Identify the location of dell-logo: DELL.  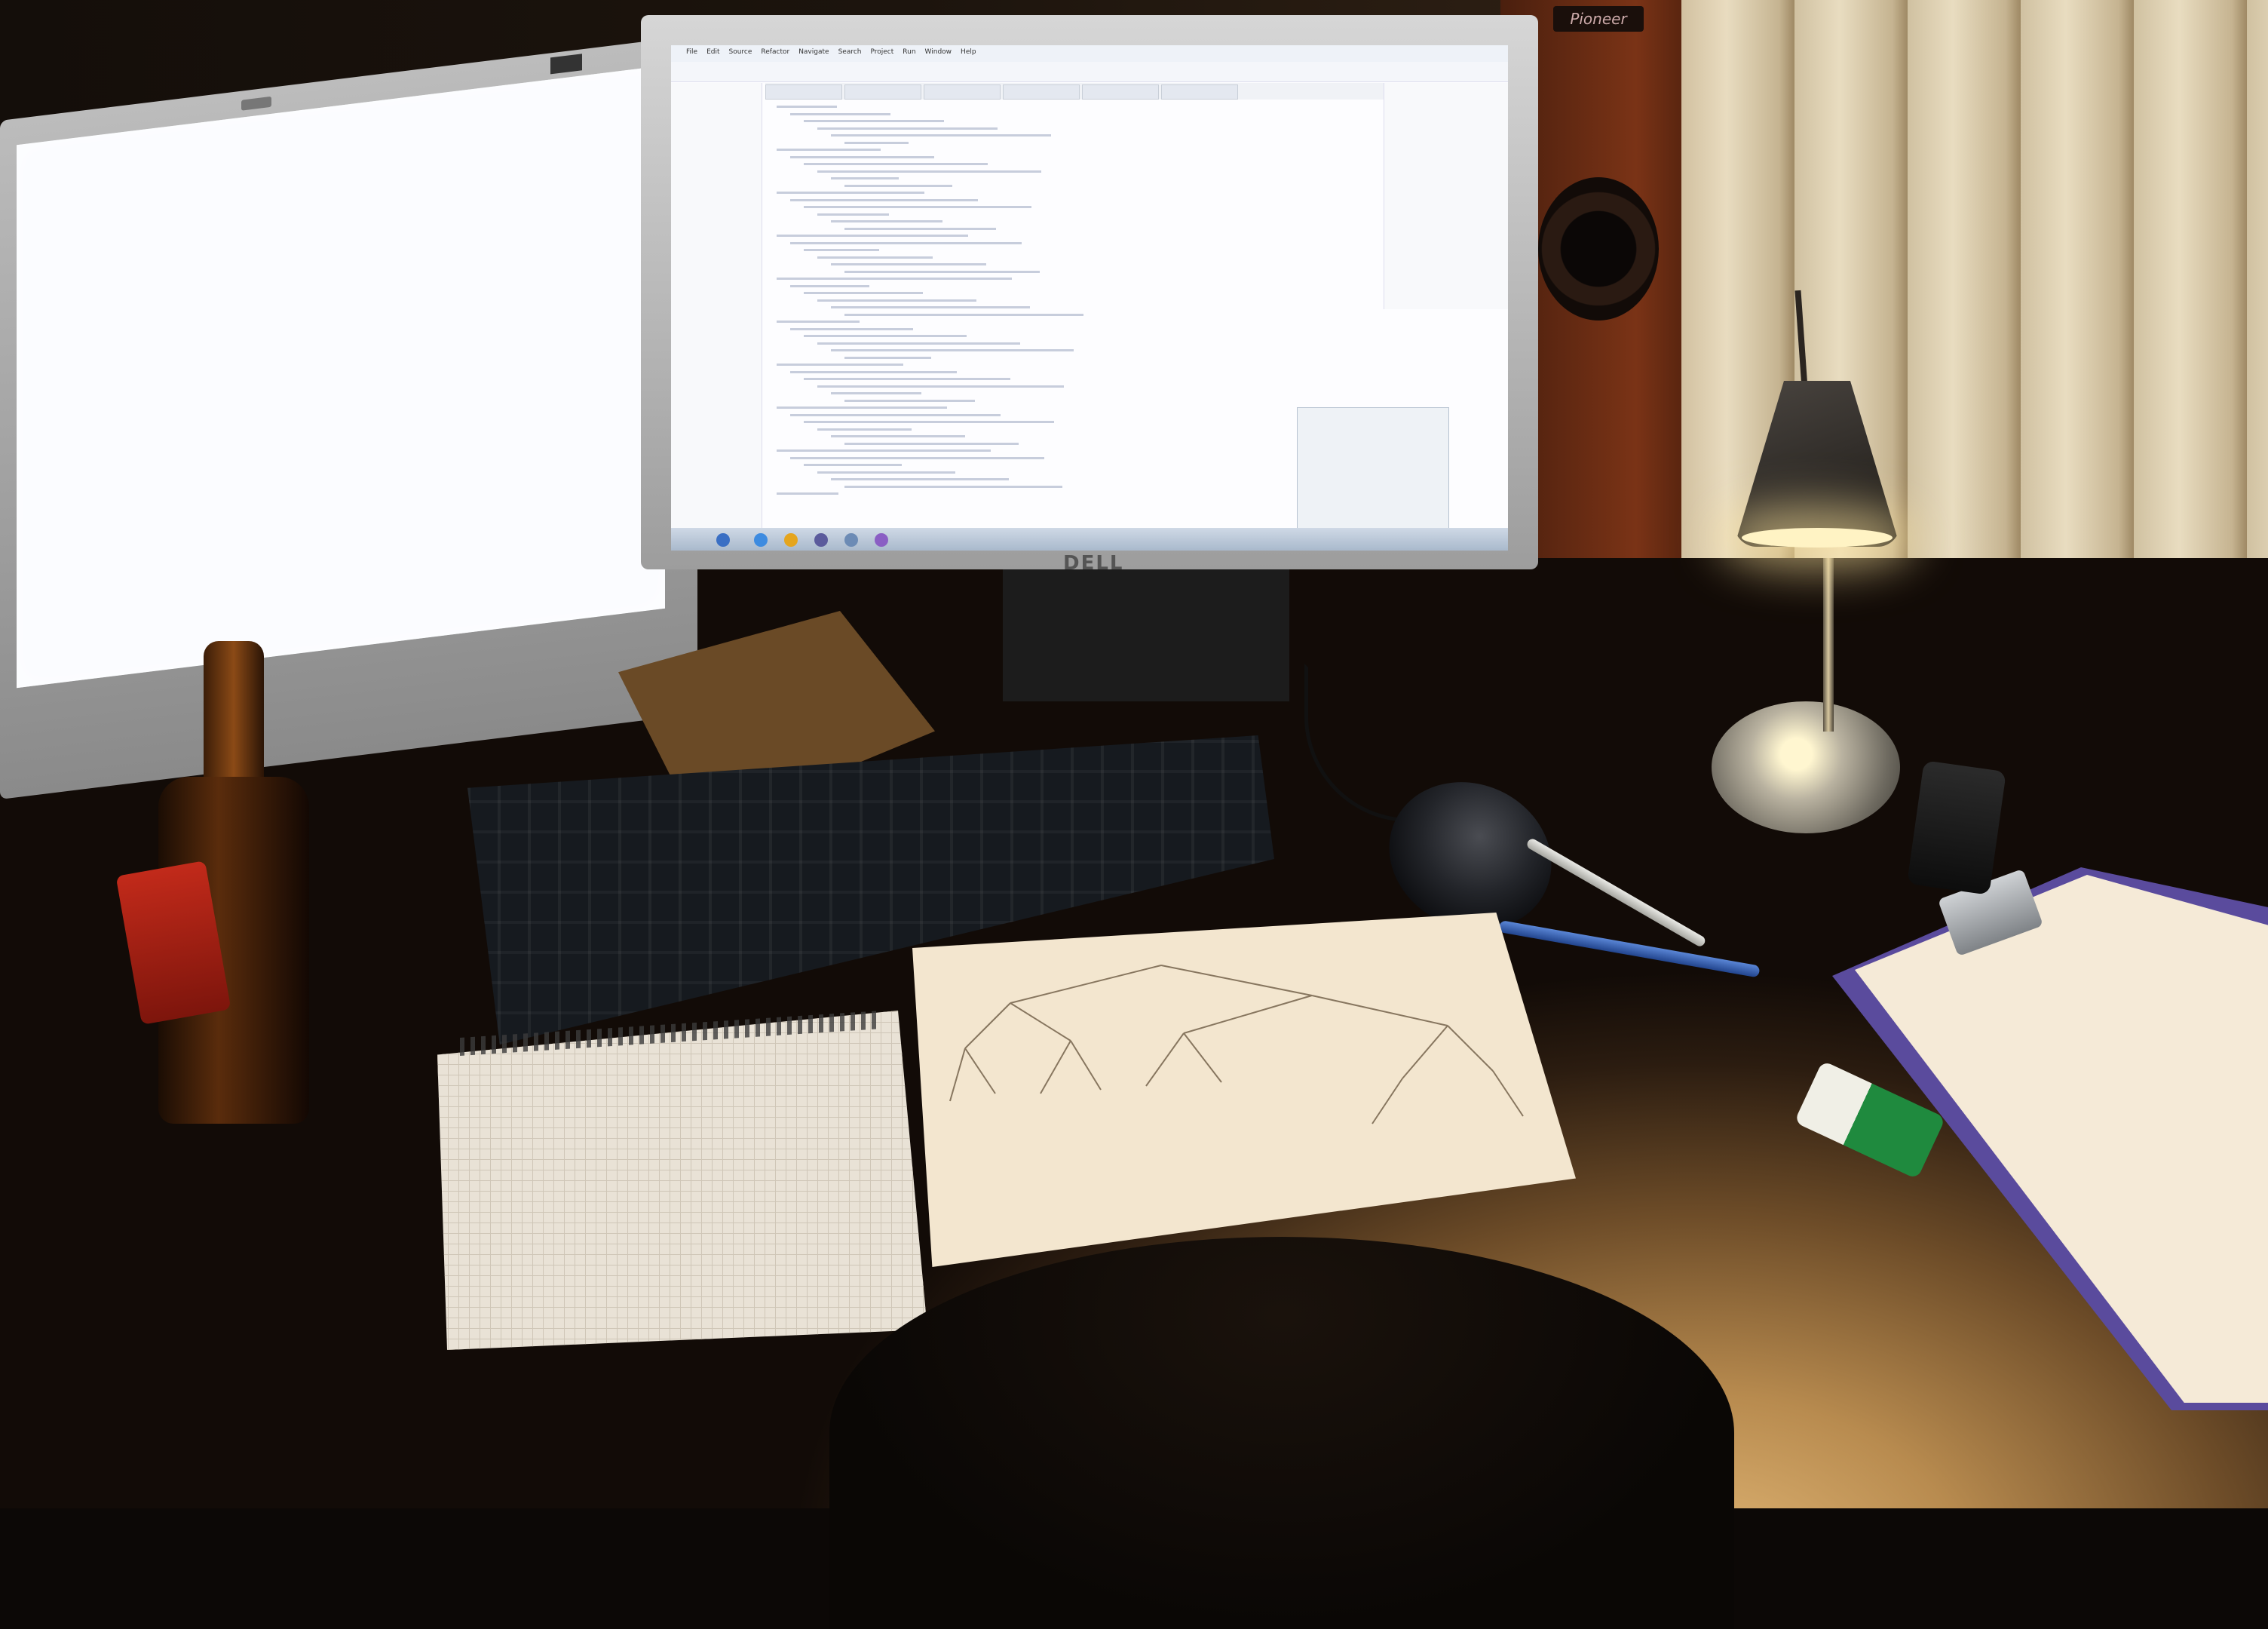
(1093, 563).